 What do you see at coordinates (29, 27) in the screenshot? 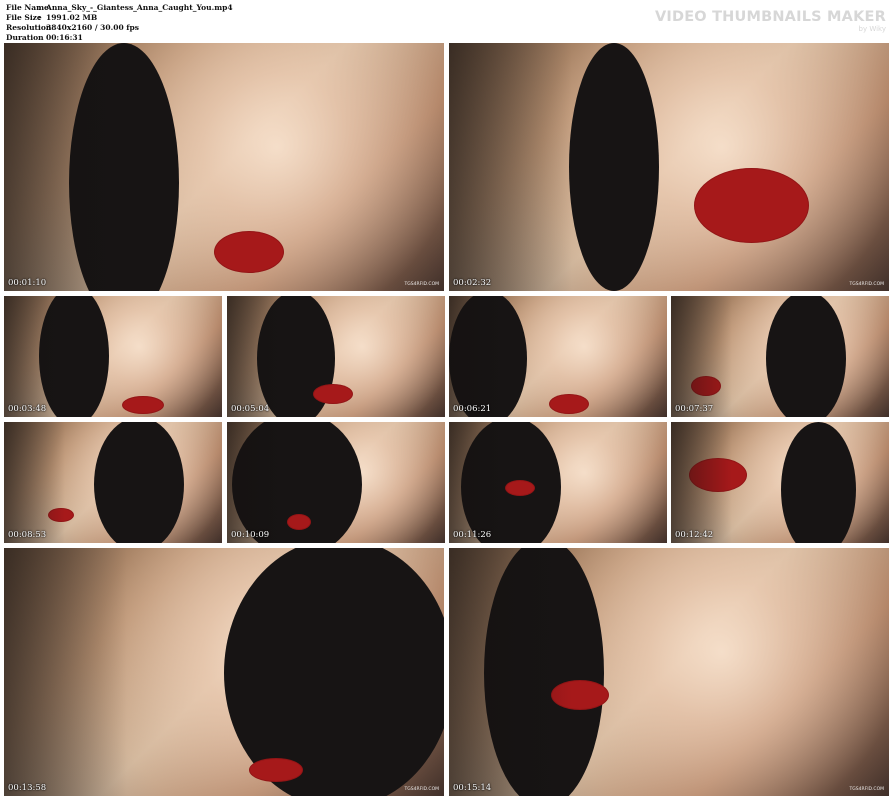
I see `resolution-label: Resolution` at bounding box center [29, 27].